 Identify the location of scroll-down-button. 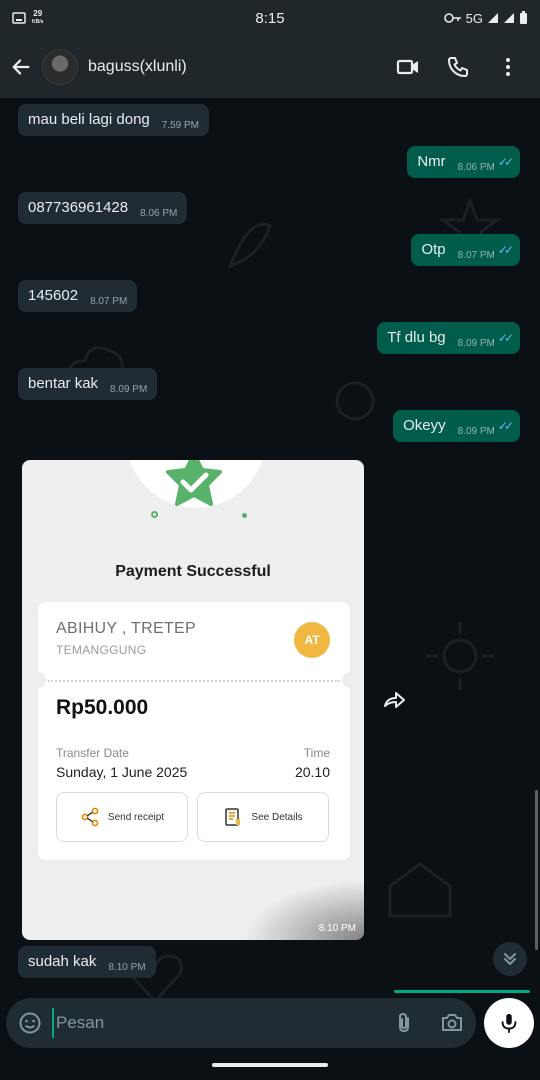
(510, 959).